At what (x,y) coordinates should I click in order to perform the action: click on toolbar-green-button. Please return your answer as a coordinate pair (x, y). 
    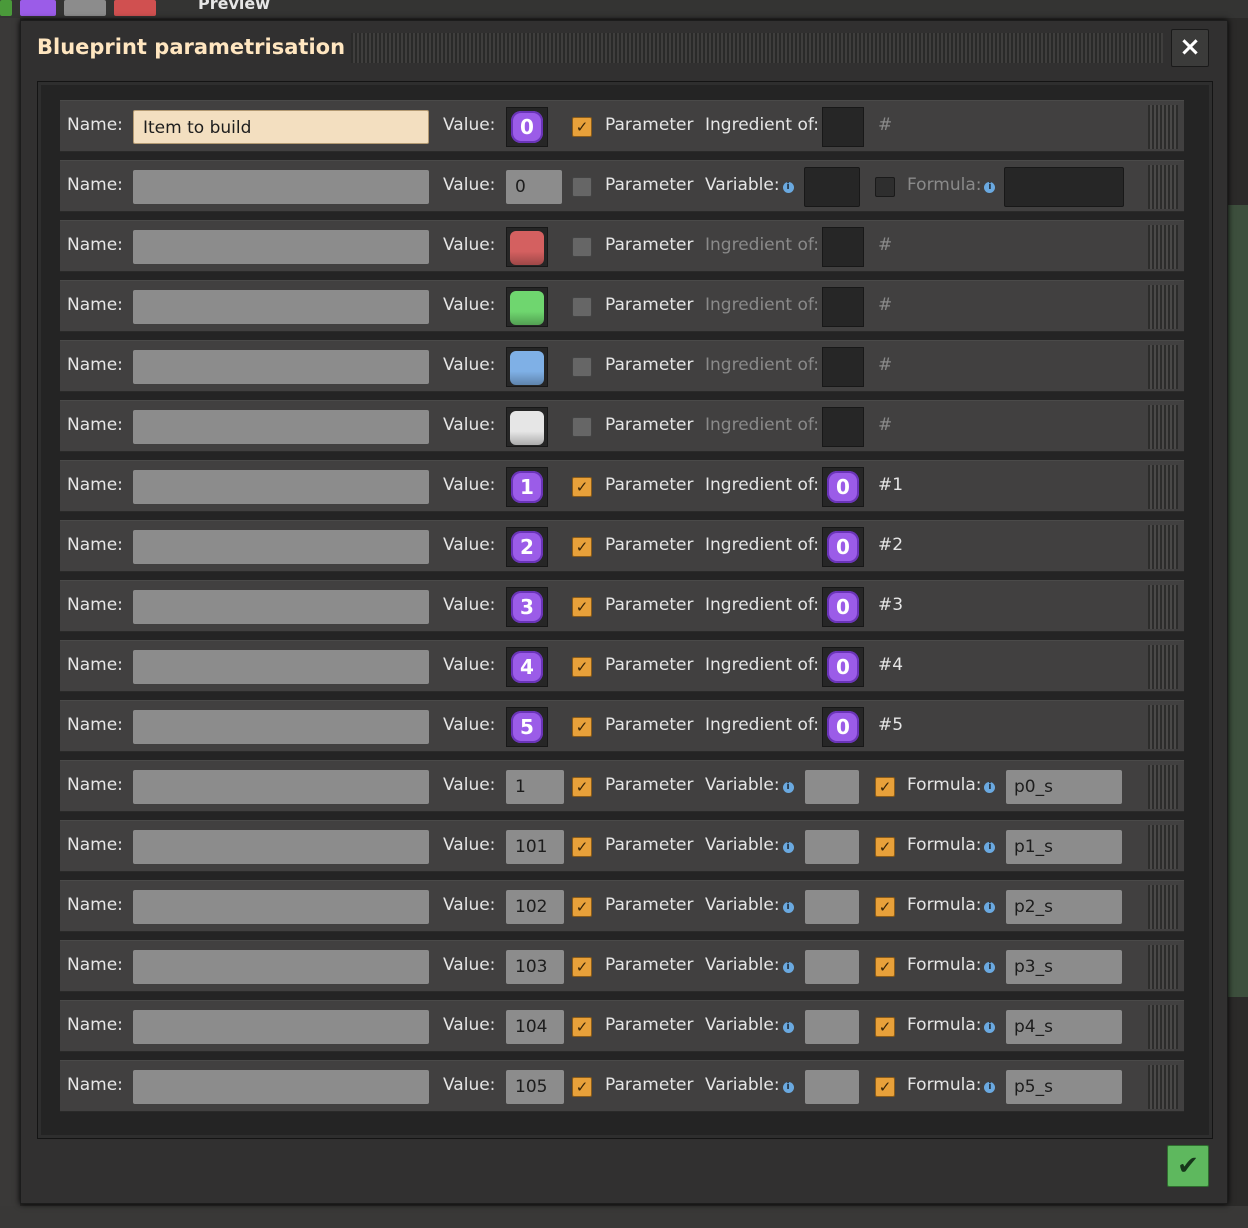
    Looking at the image, I should click on (6, 8).